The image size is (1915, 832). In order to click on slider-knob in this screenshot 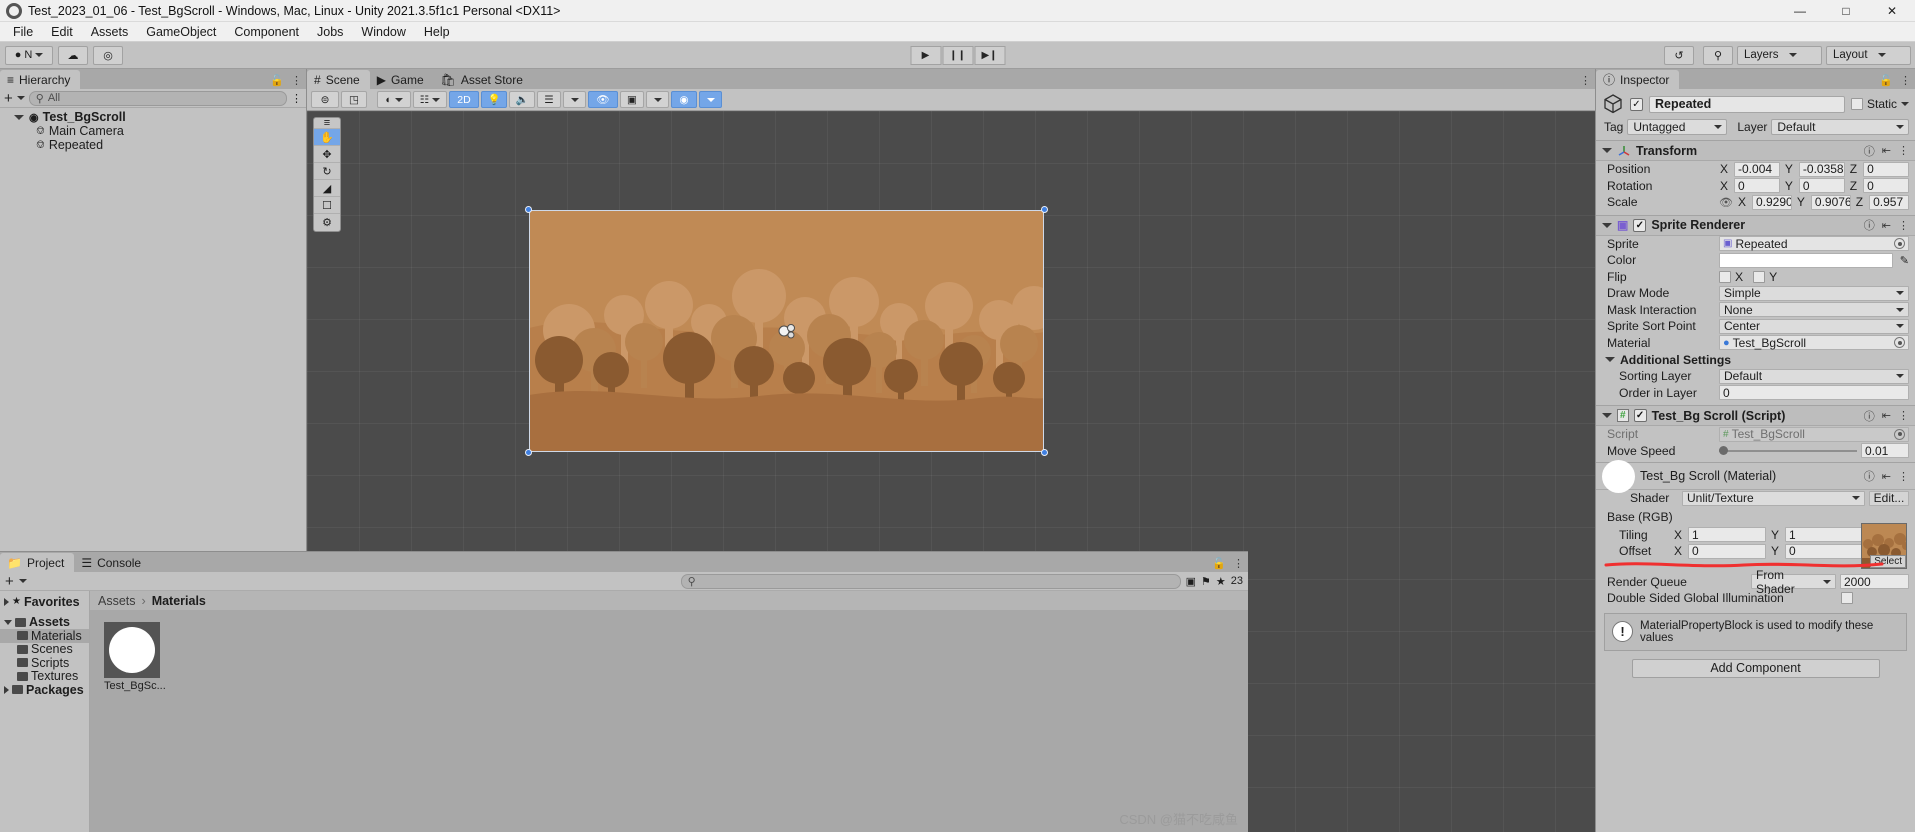, I will do `click(1723, 451)`.